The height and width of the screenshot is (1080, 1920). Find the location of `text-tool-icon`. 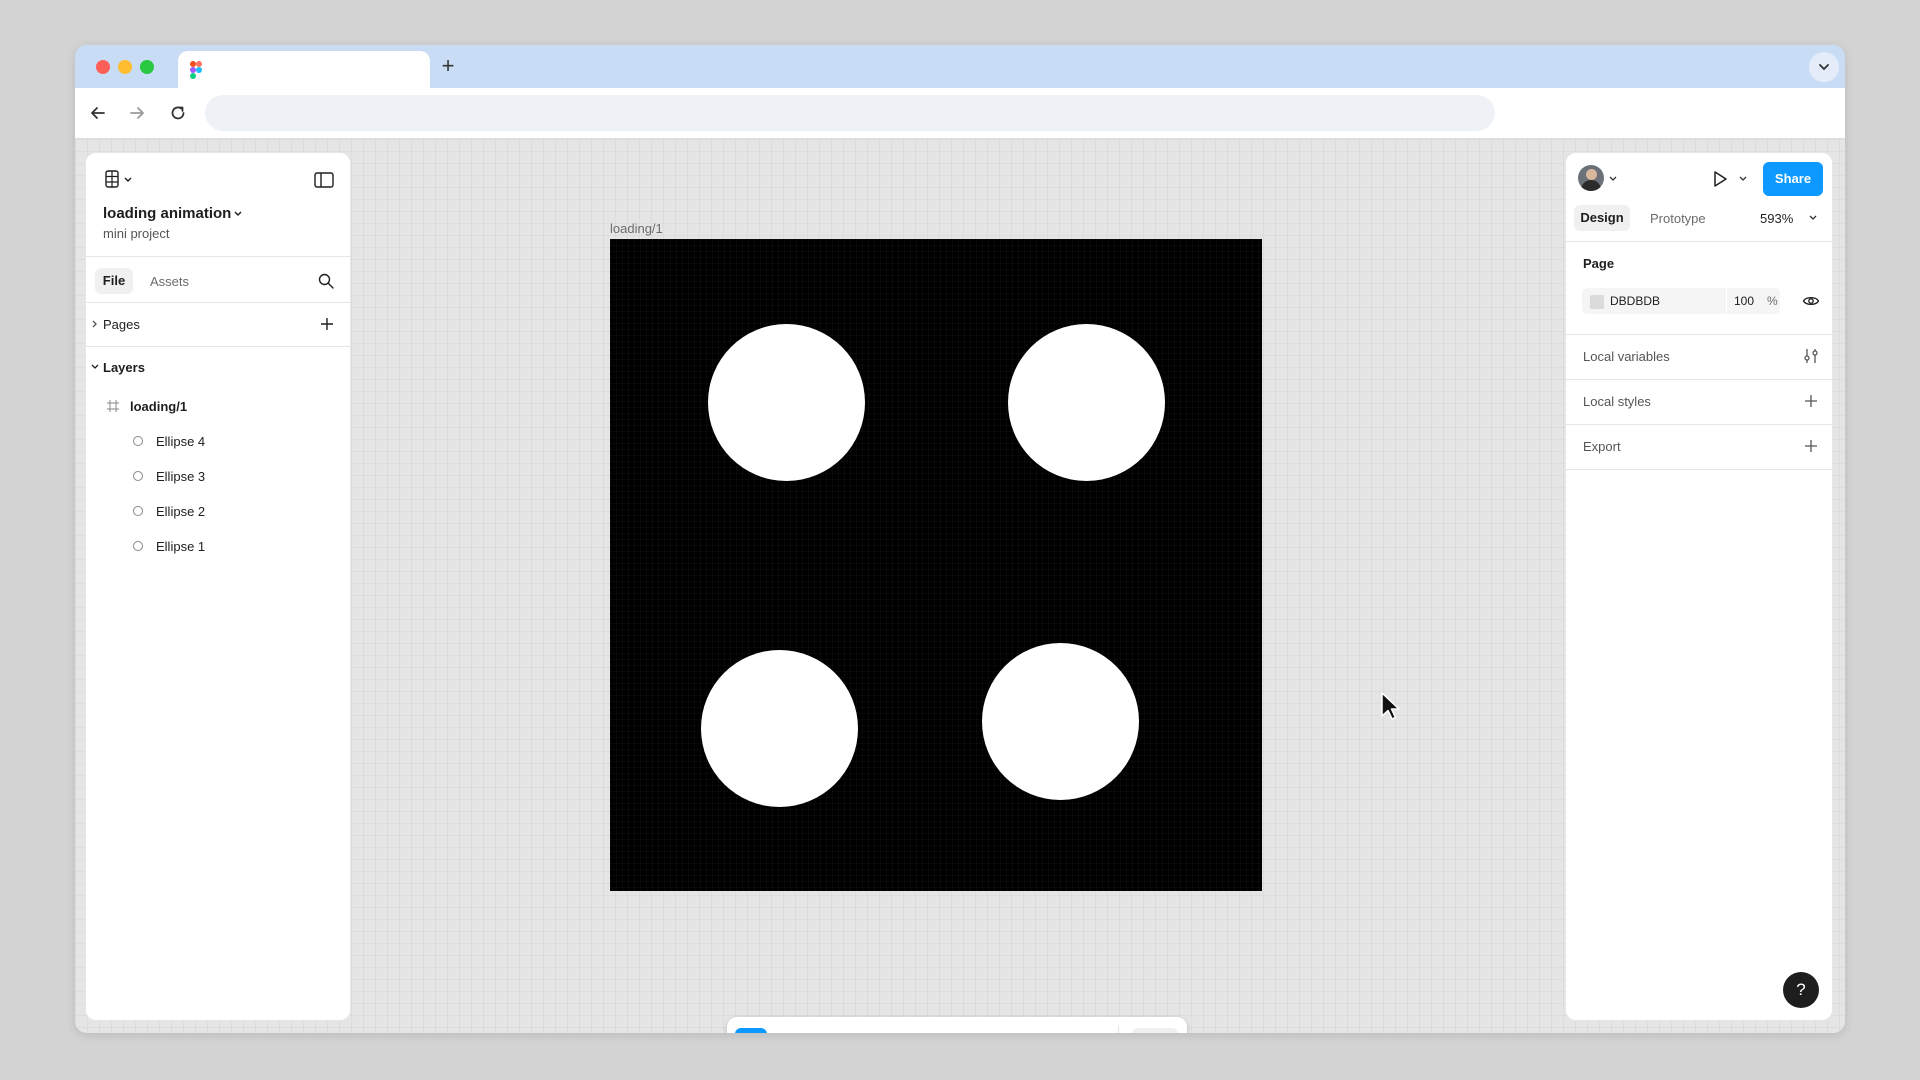

text-tool-icon is located at coordinates (999, 1030).